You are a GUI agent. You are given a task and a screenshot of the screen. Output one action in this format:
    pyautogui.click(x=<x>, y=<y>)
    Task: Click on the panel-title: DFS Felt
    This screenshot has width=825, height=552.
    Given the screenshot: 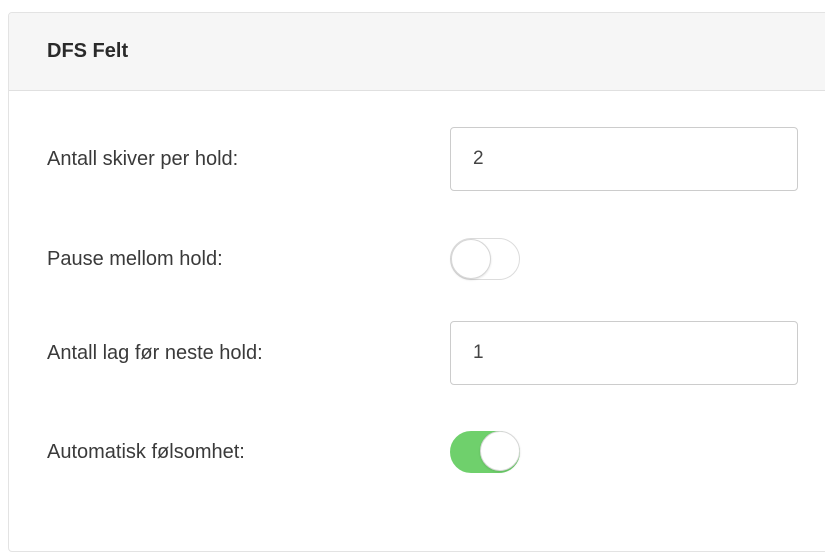 What is the action you would take?
    pyautogui.click(x=88, y=51)
    